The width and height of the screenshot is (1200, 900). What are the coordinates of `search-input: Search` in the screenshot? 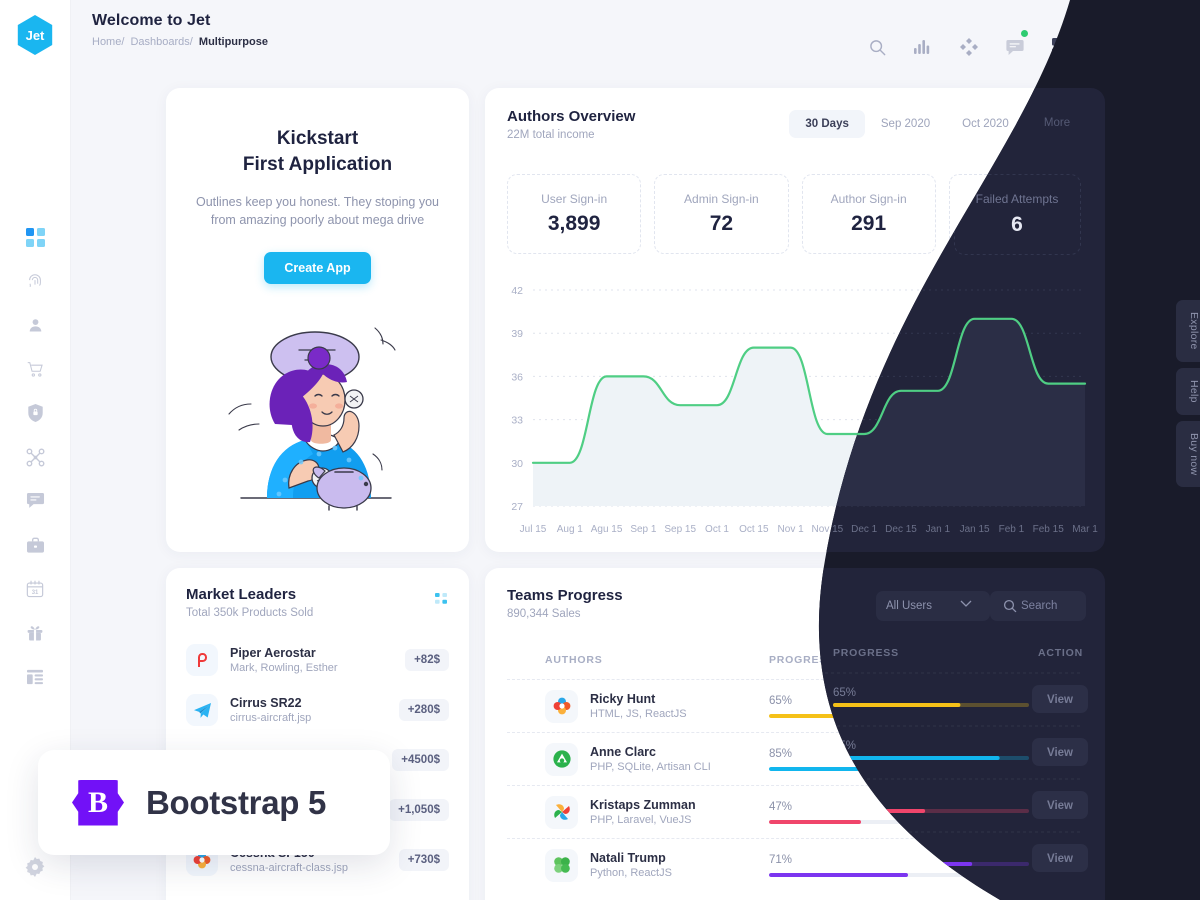 It's located at (1035, 609).